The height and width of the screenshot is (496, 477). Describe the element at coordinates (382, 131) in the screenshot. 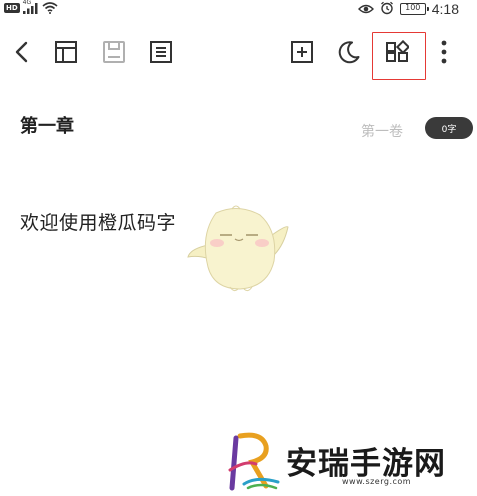

I see `volume-label: 第一卷` at that location.